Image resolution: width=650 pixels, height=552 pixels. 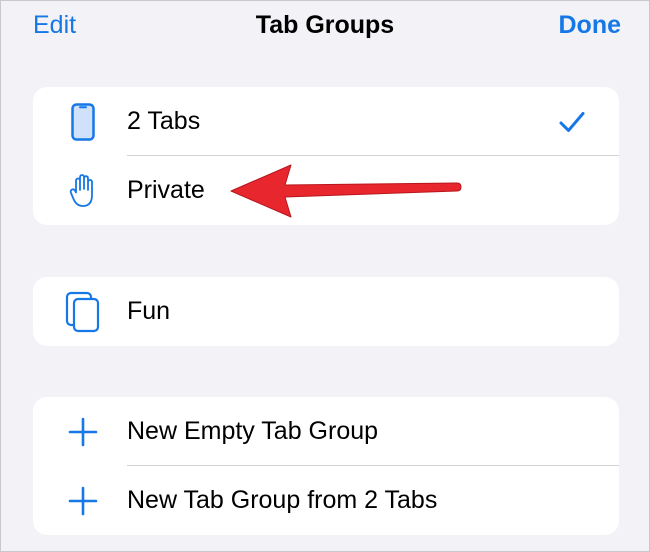 I want to click on action-label: New Tab Group from 2 Tabs, so click(x=282, y=500).